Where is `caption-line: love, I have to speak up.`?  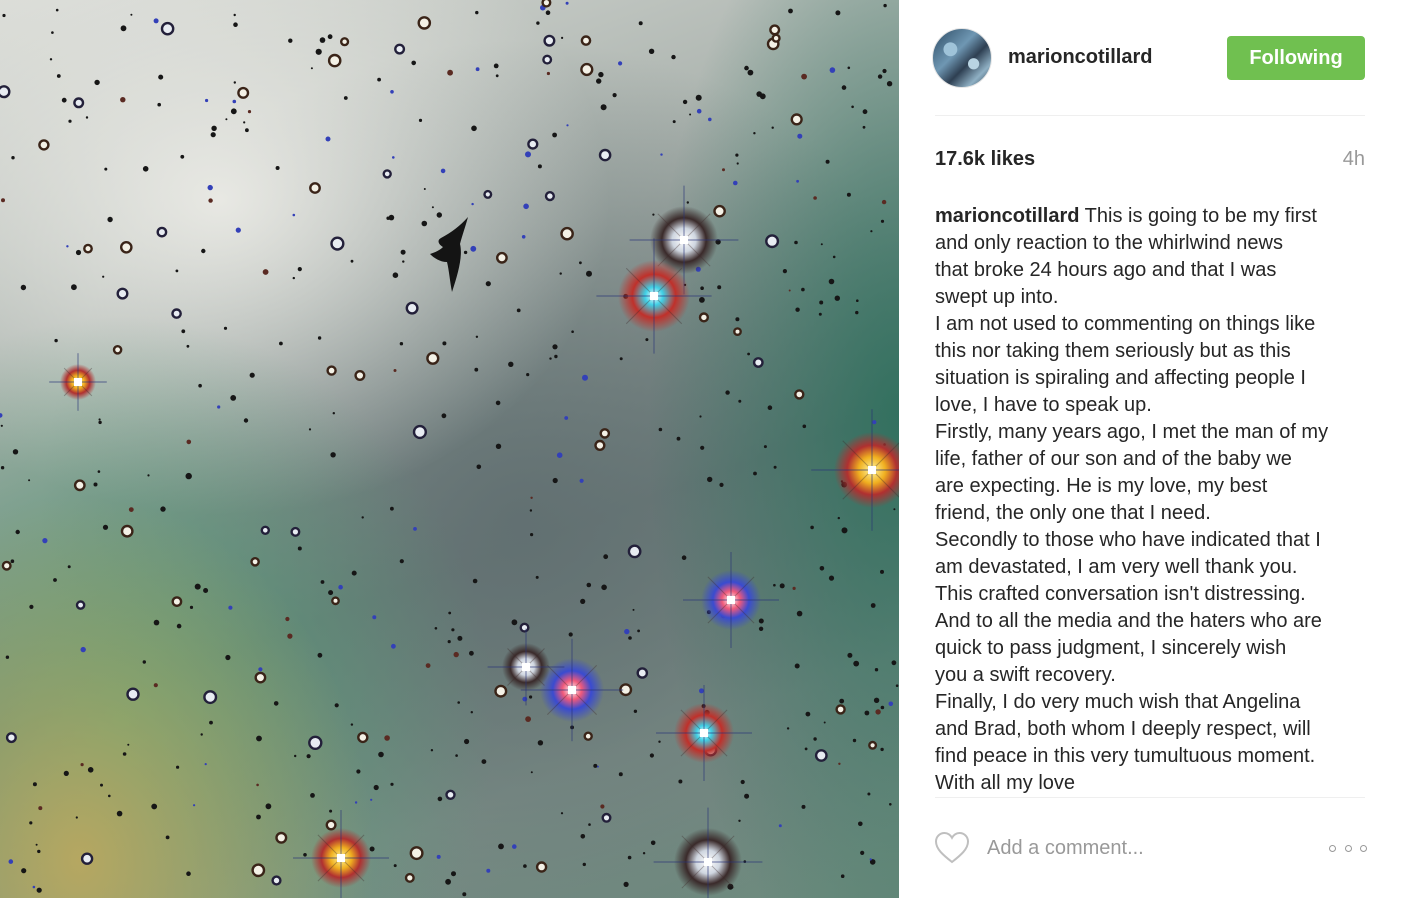
caption-line: love, I have to speak up. is located at coordinates (1043, 405).